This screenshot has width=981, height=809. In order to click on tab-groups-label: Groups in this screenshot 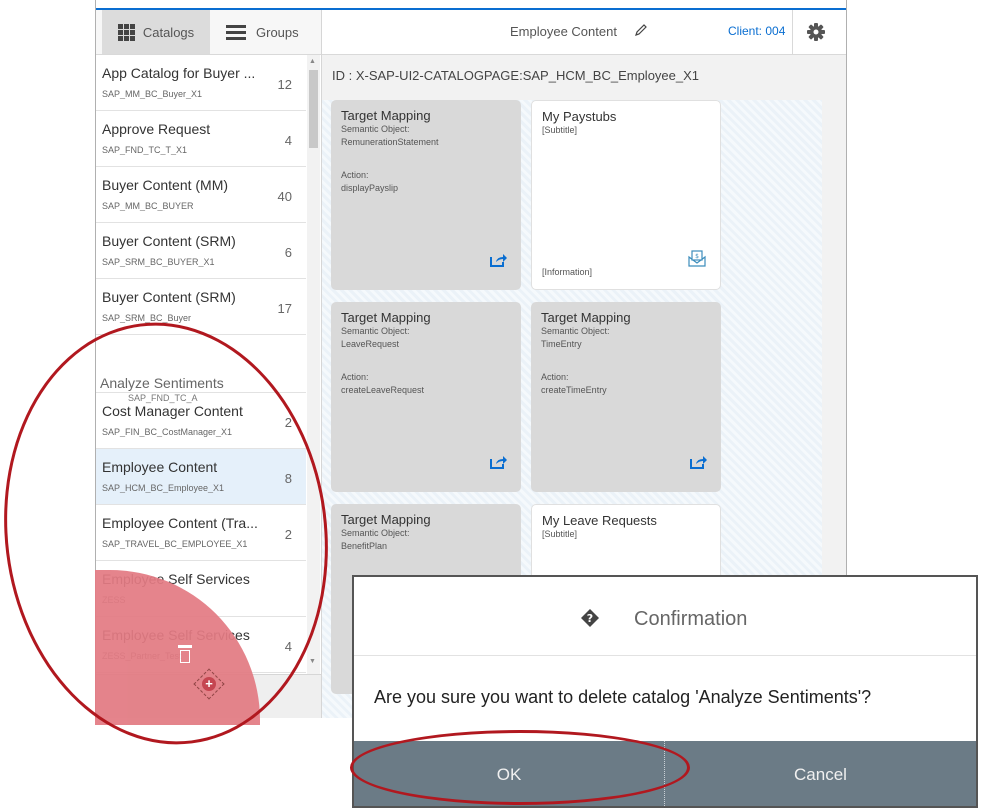, I will do `click(277, 32)`.